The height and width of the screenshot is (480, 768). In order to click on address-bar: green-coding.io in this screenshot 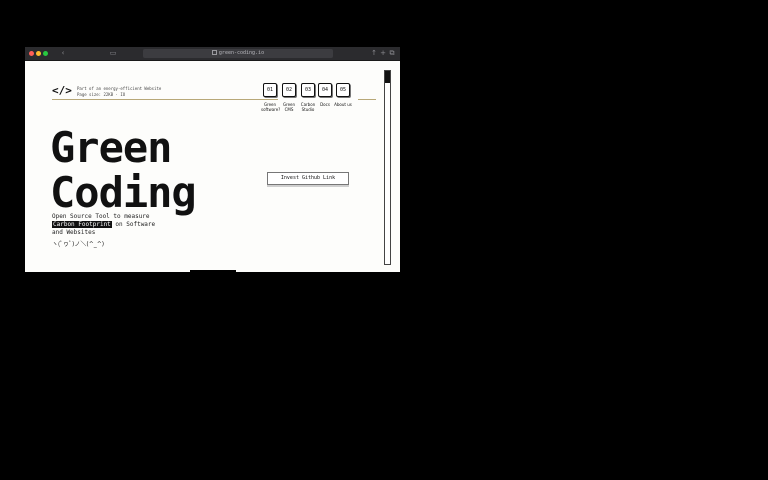, I will do `click(238, 53)`.